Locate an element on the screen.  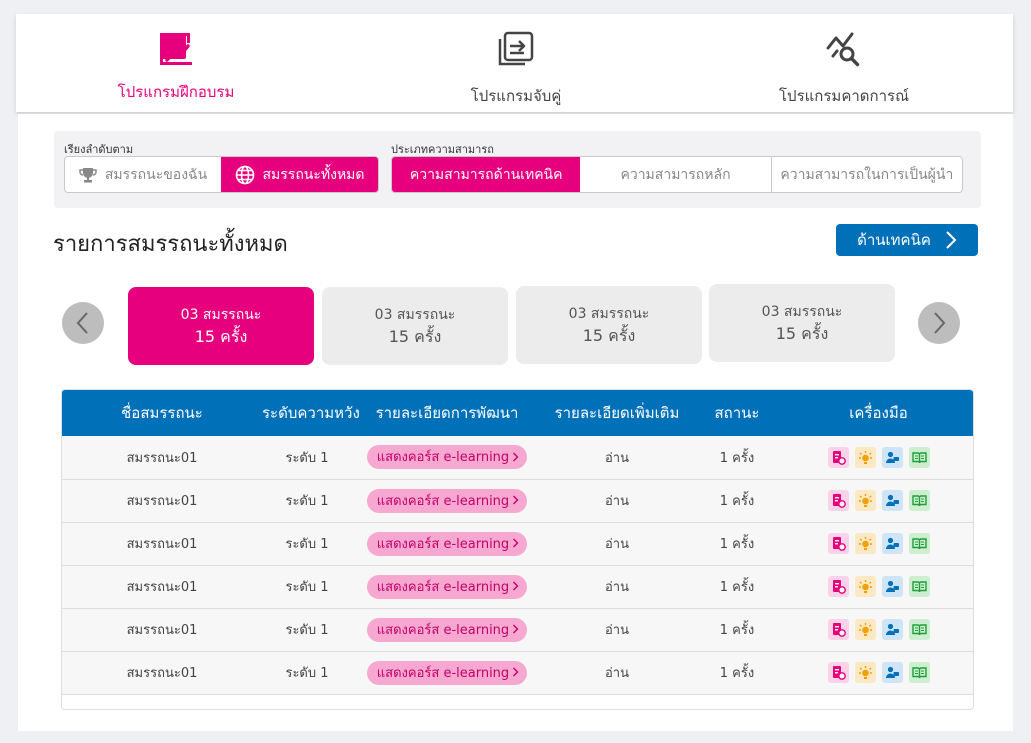
nav-item-training: โปรแกรมฝึกอบรม is located at coordinates (176, 63).